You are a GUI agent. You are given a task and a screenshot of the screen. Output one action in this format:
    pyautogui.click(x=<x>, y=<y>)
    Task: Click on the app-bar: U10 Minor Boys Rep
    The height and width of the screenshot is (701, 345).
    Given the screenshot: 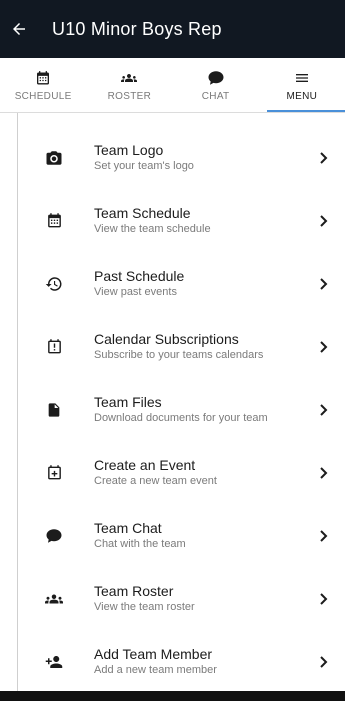 What is the action you would take?
    pyautogui.click(x=172, y=29)
    